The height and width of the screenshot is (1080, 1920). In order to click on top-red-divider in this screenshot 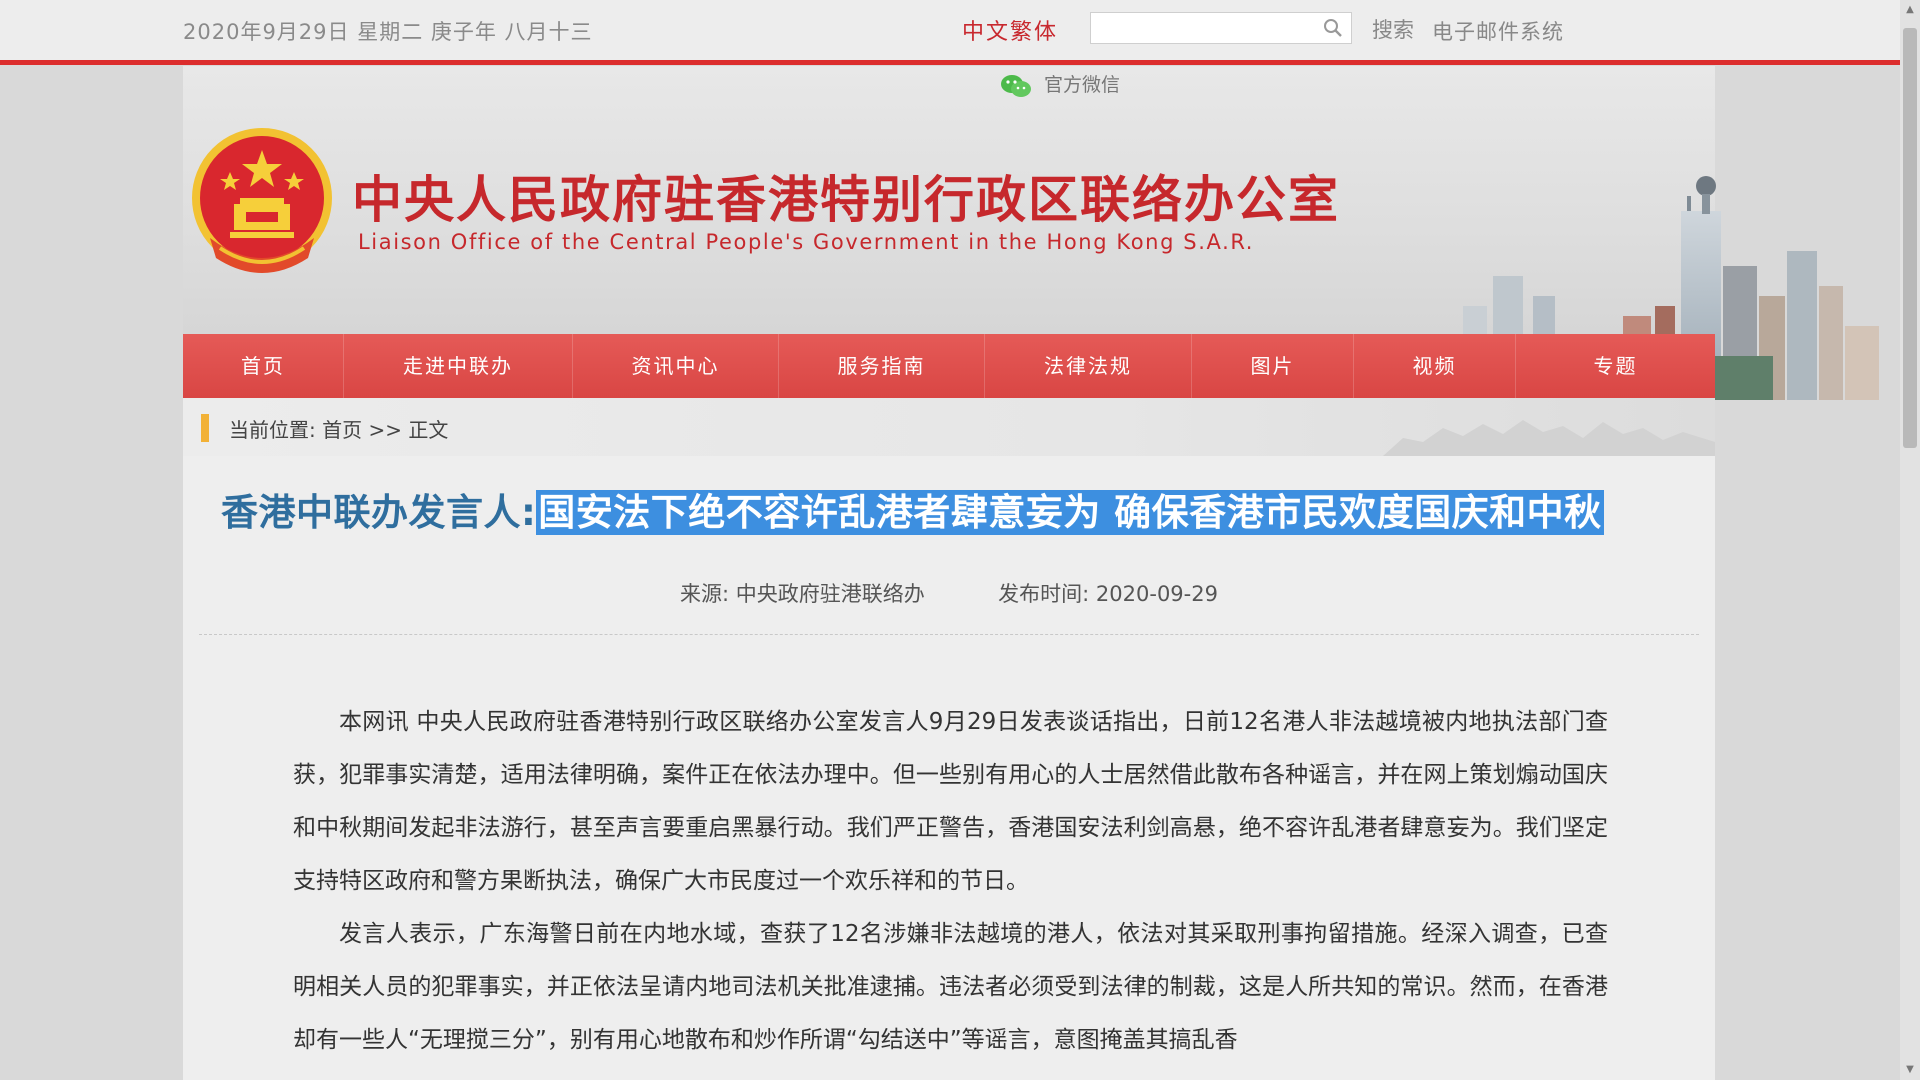, I will do `click(950, 62)`.